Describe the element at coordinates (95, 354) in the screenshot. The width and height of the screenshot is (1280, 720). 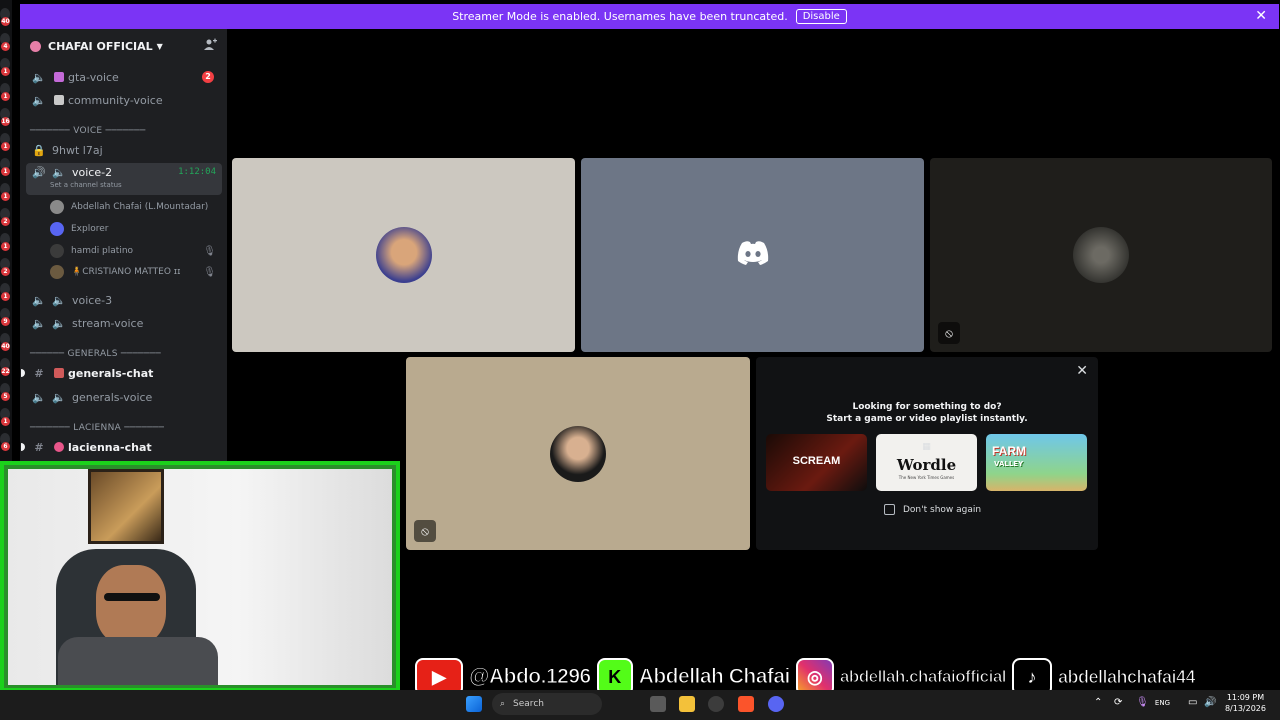
I see `category-generals: ────── GENERALS ───────` at that location.